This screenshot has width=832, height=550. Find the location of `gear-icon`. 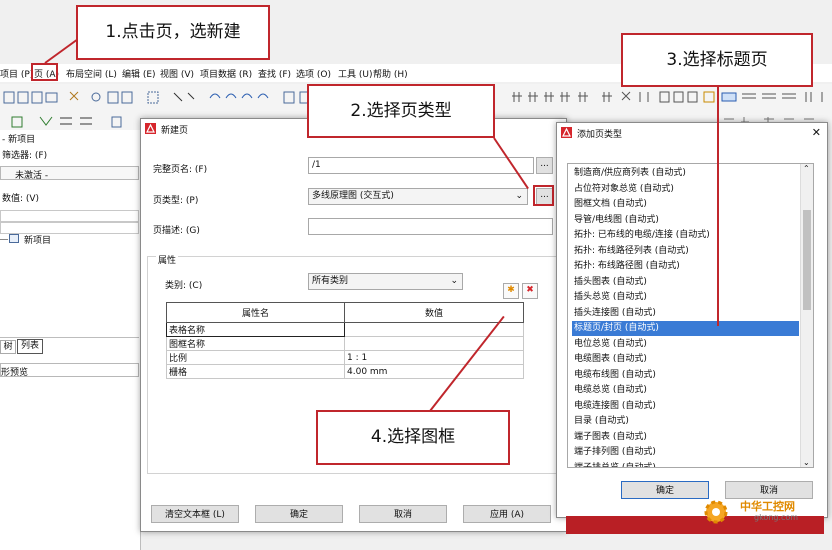

gear-icon is located at coordinates (716, 512).